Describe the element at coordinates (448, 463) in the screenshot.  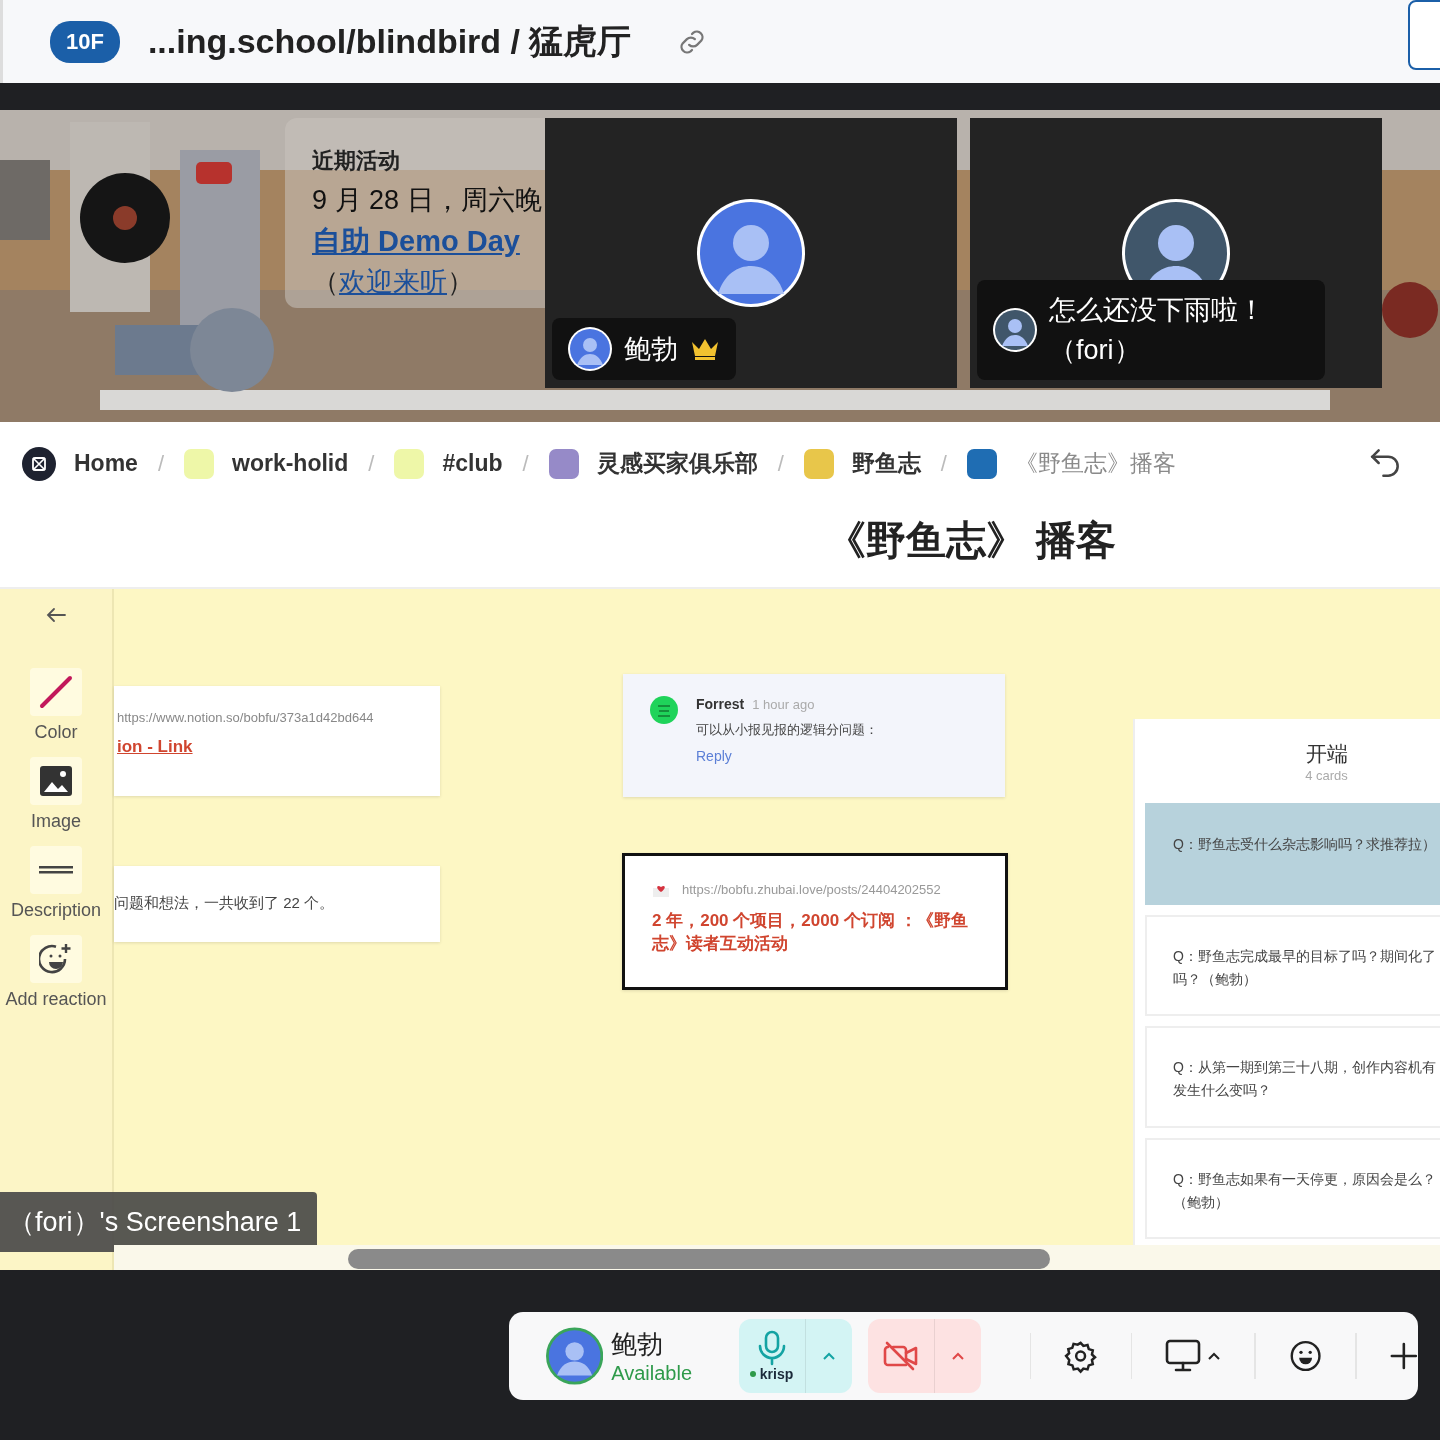
I see `breadcrumb-item: #club` at that location.